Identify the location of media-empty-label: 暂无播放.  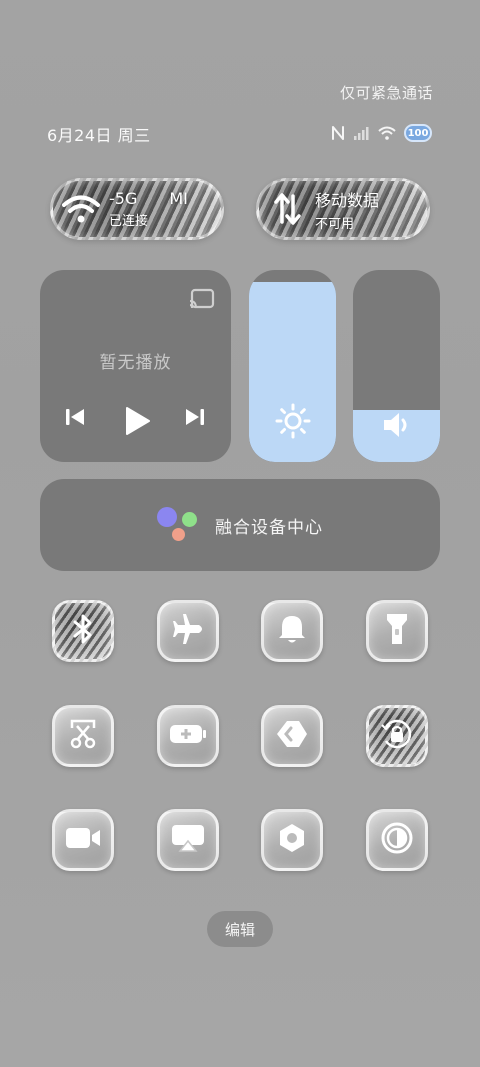
(135, 363).